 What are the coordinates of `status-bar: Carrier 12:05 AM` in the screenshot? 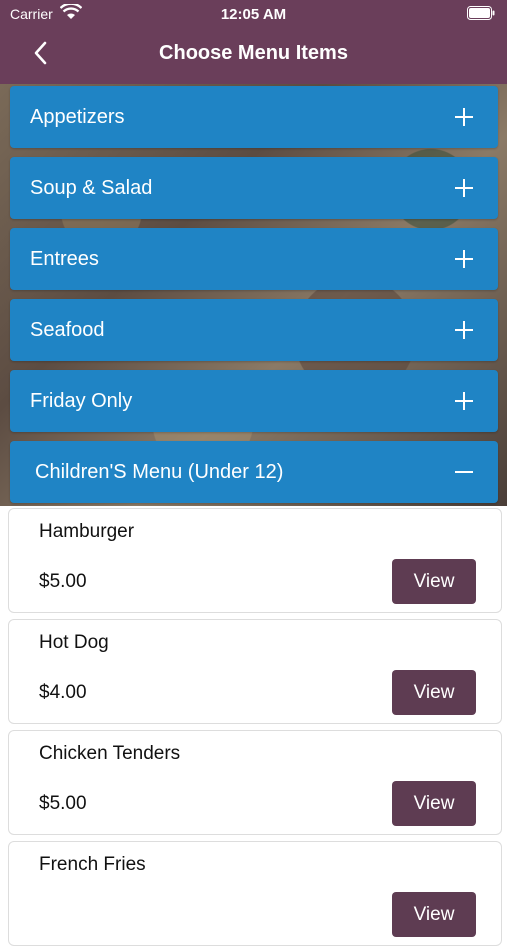 It's located at (253, 14).